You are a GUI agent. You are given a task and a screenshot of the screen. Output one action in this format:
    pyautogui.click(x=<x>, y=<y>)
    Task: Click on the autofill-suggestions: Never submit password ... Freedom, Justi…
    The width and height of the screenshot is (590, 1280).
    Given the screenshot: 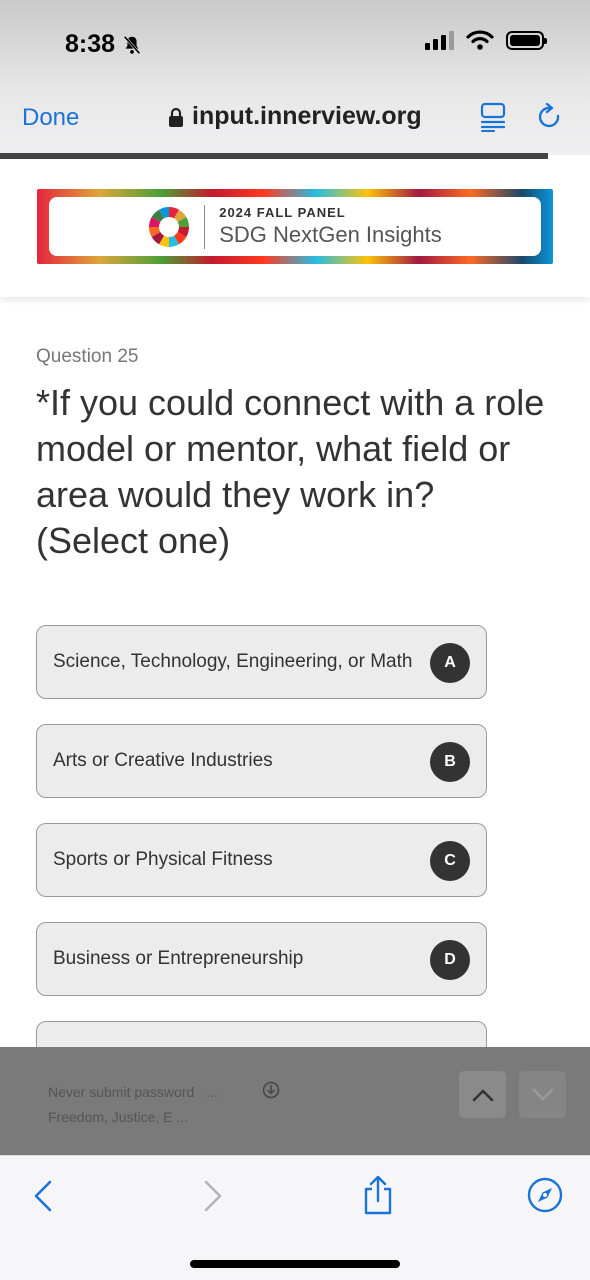 What is the action you would take?
    pyautogui.click(x=133, y=1105)
    